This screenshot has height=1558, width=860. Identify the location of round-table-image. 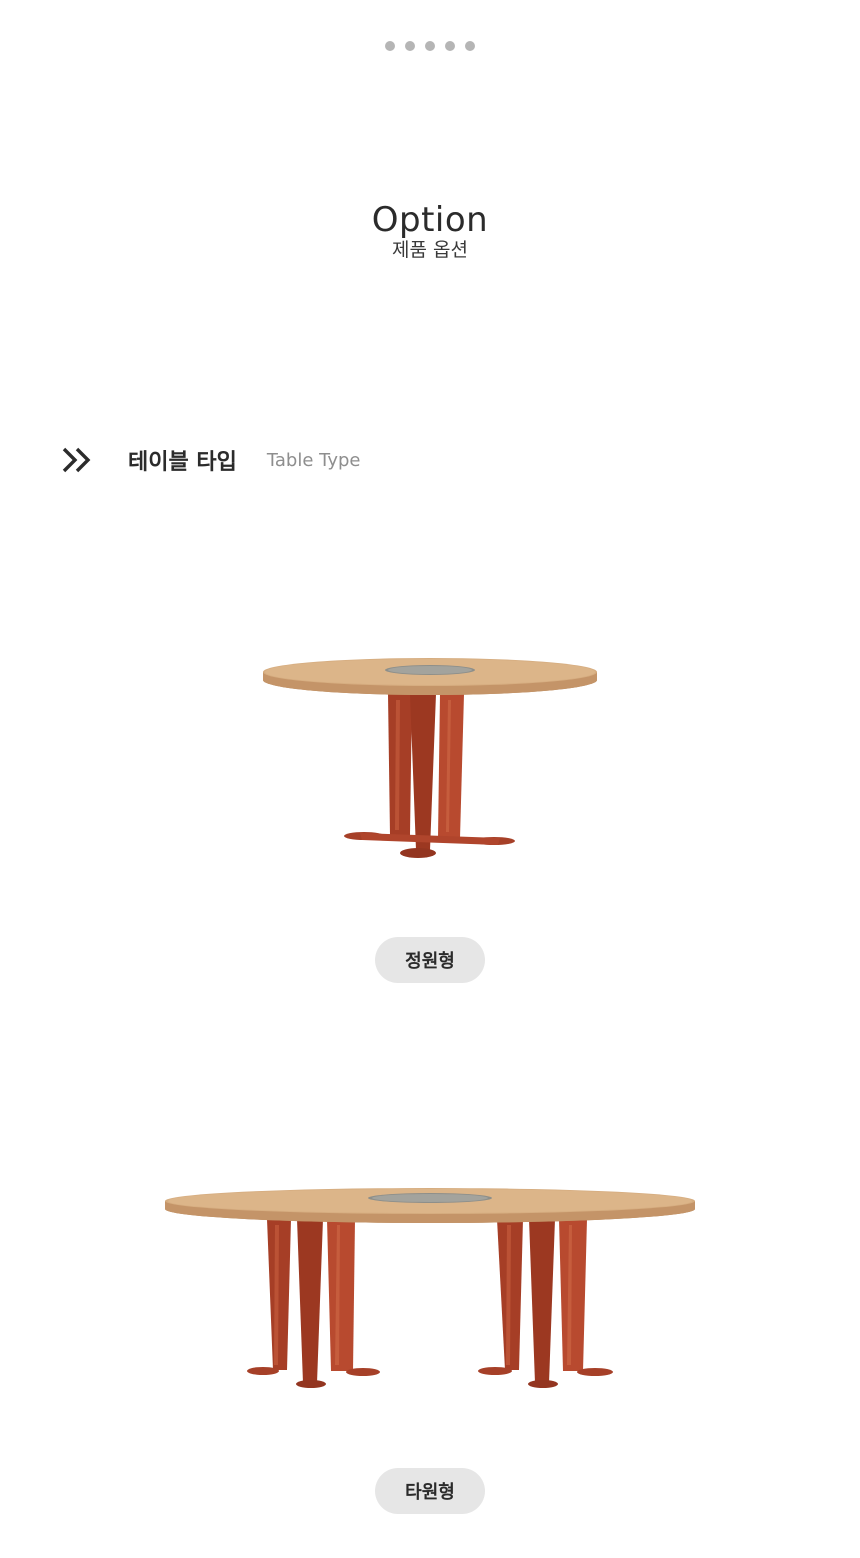
(430, 757).